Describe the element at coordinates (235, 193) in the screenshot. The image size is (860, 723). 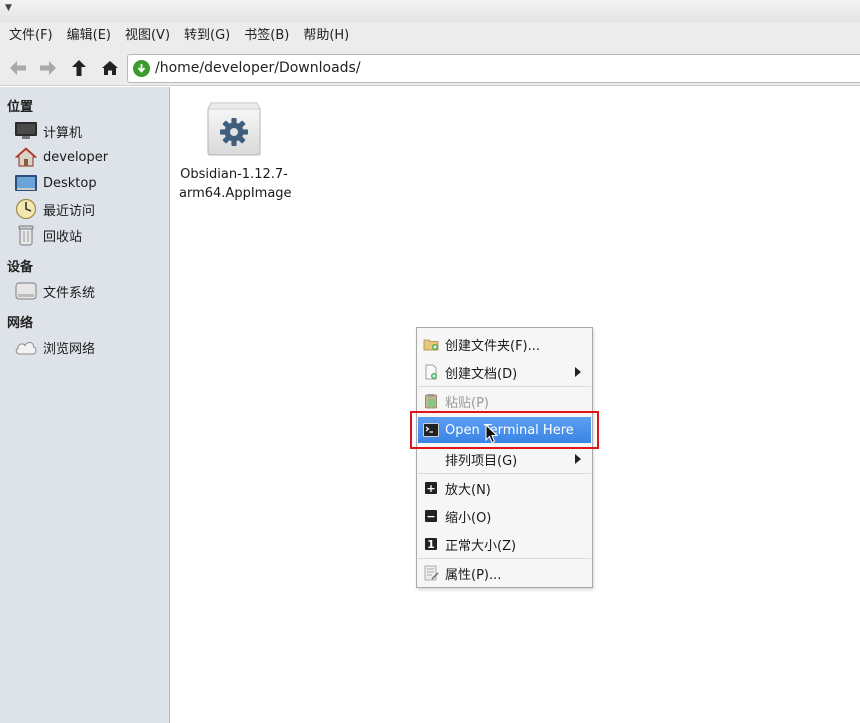
I see `file-name-line2: arm64.AppImage` at that location.